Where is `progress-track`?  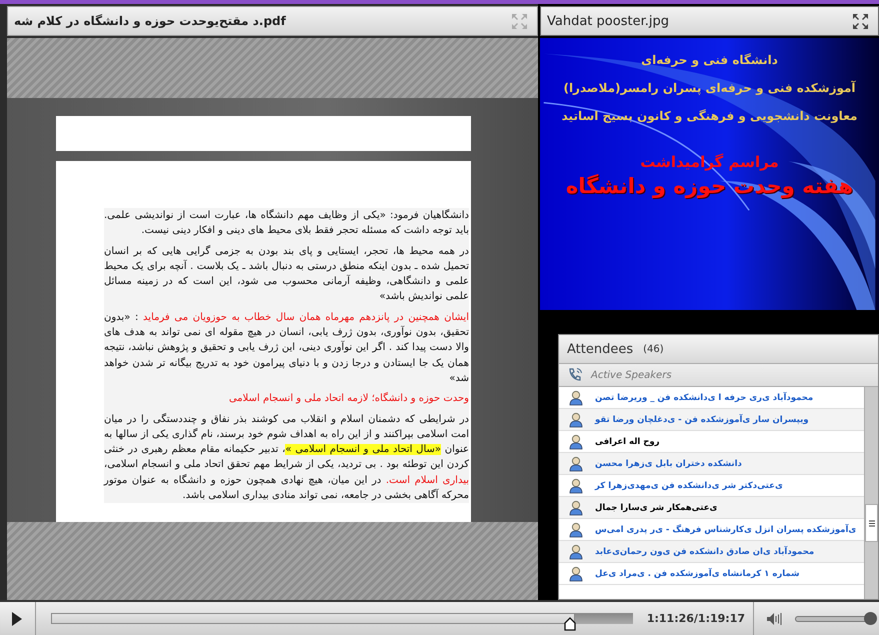 progress-track is located at coordinates (341, 621).